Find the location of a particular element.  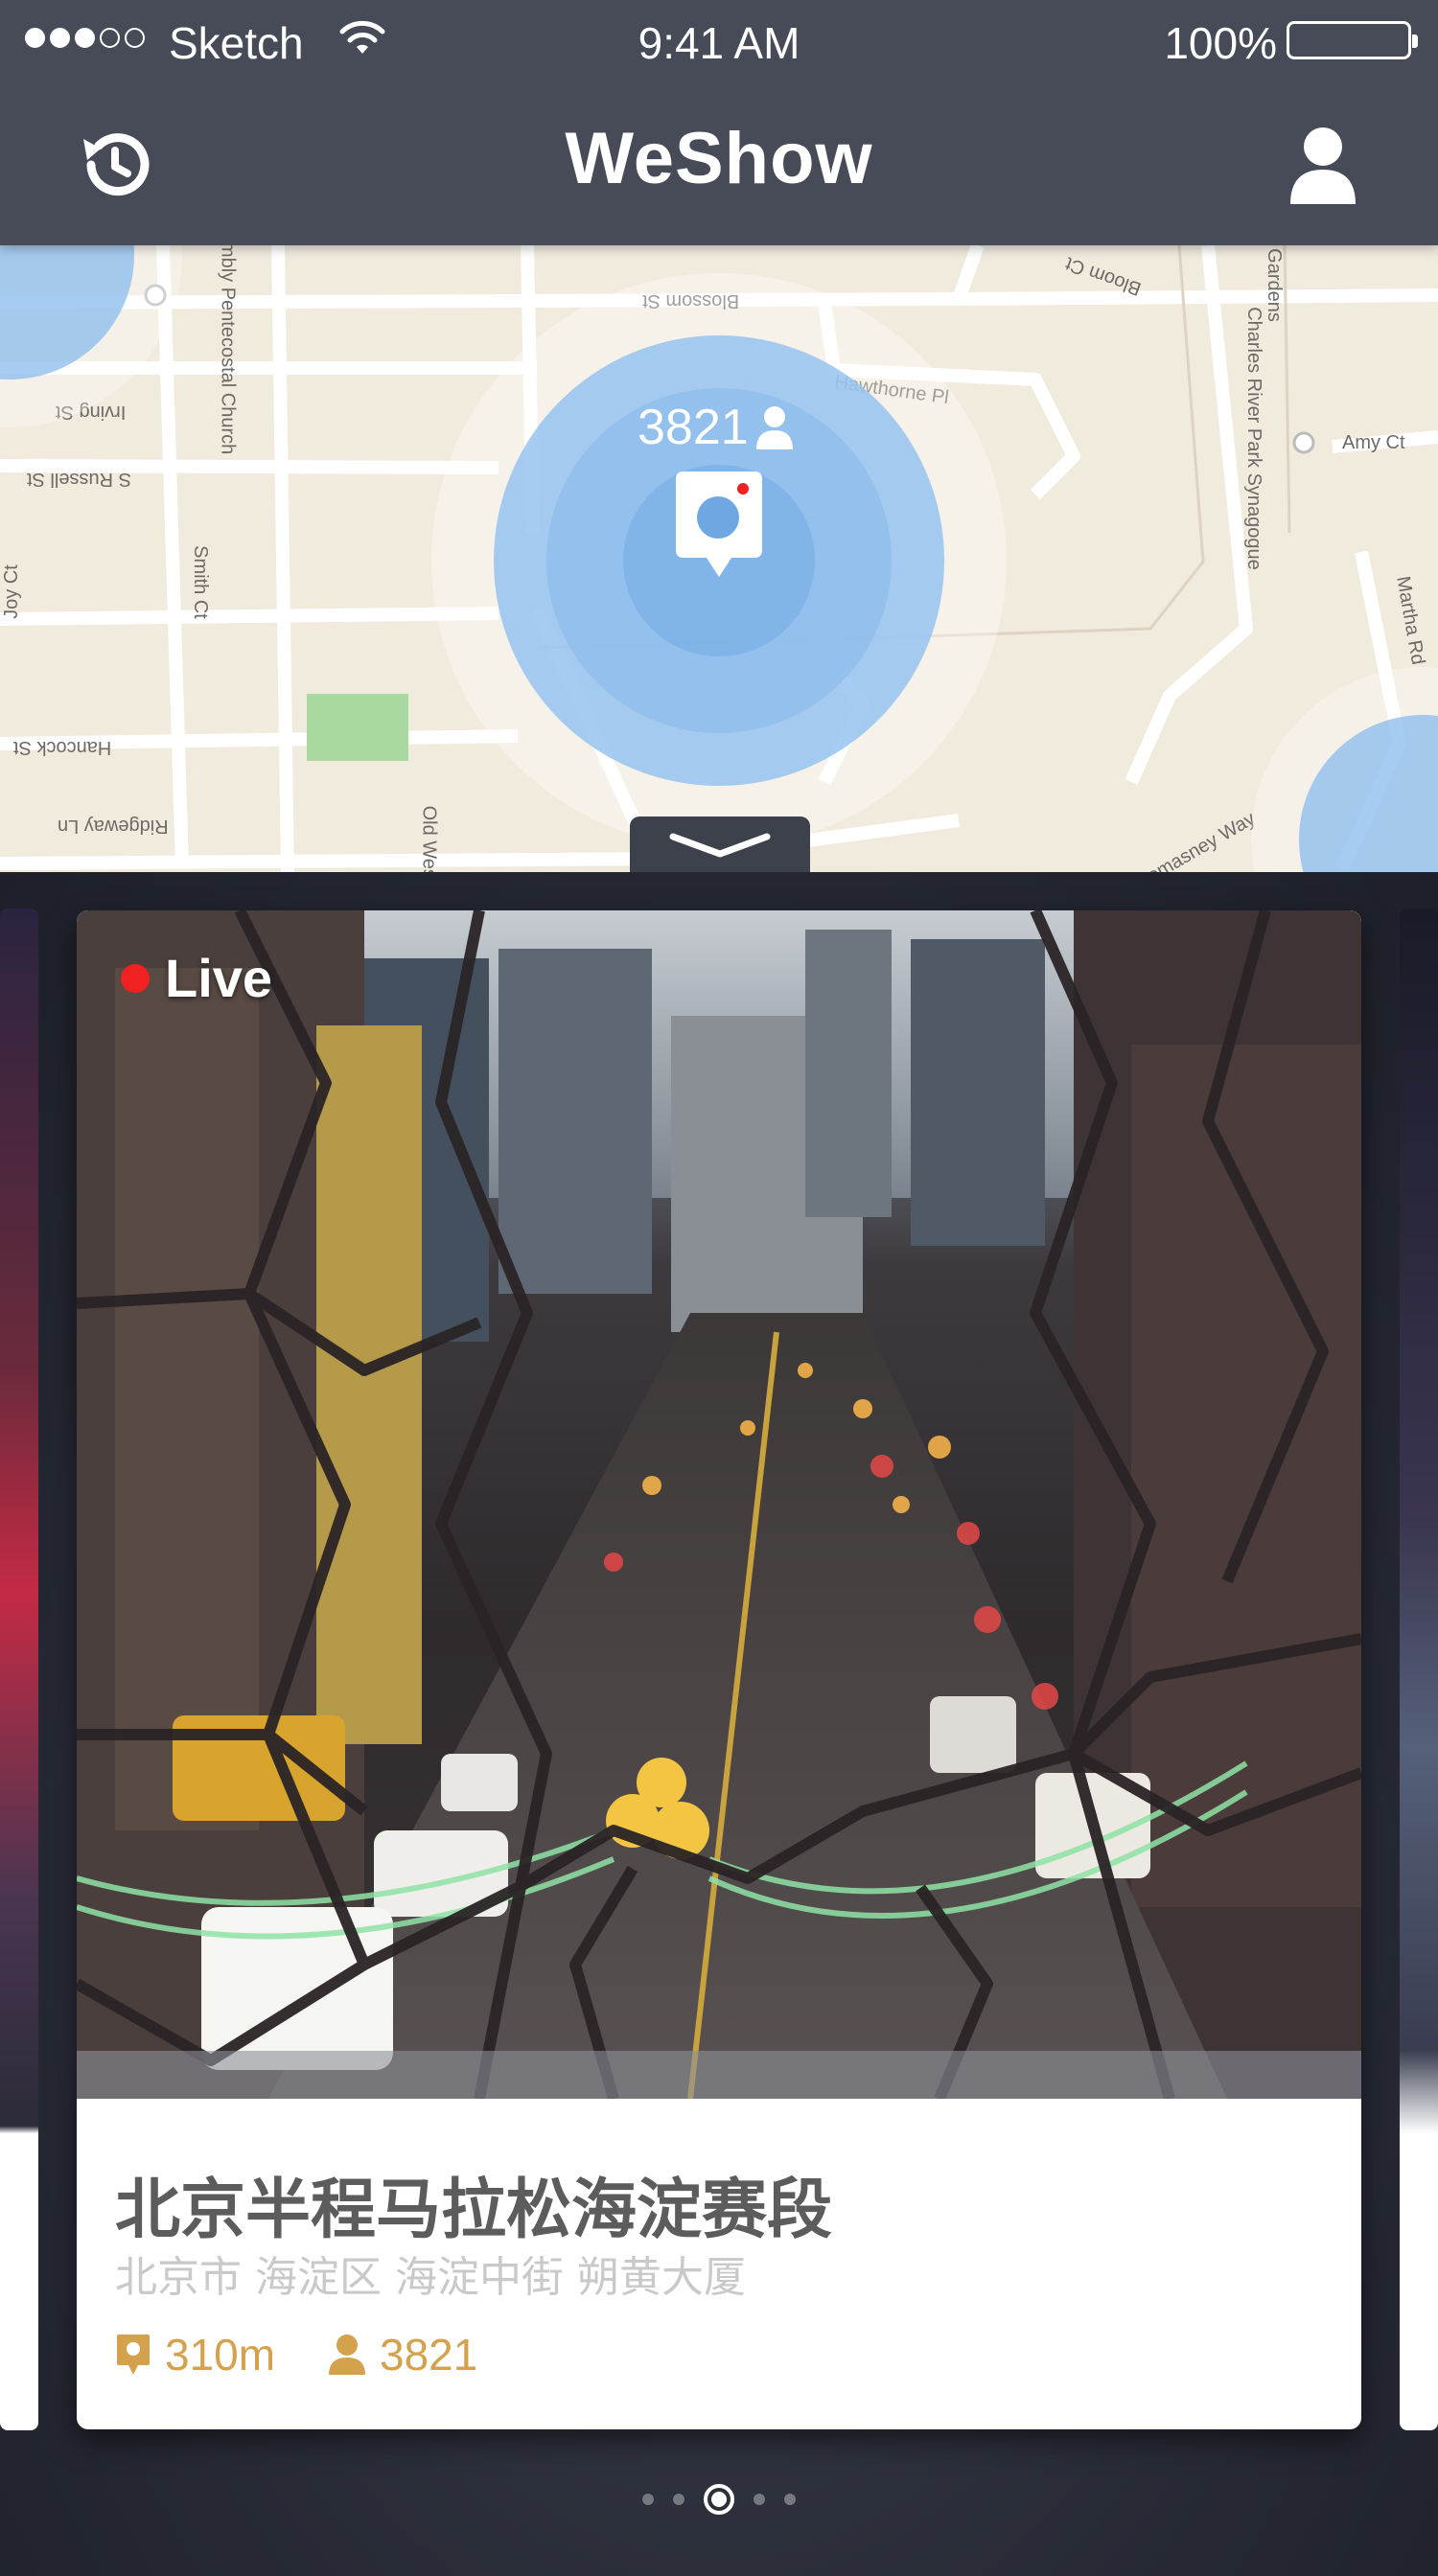

cluster-count-value: 3821 is located at coordinates (693, 427).